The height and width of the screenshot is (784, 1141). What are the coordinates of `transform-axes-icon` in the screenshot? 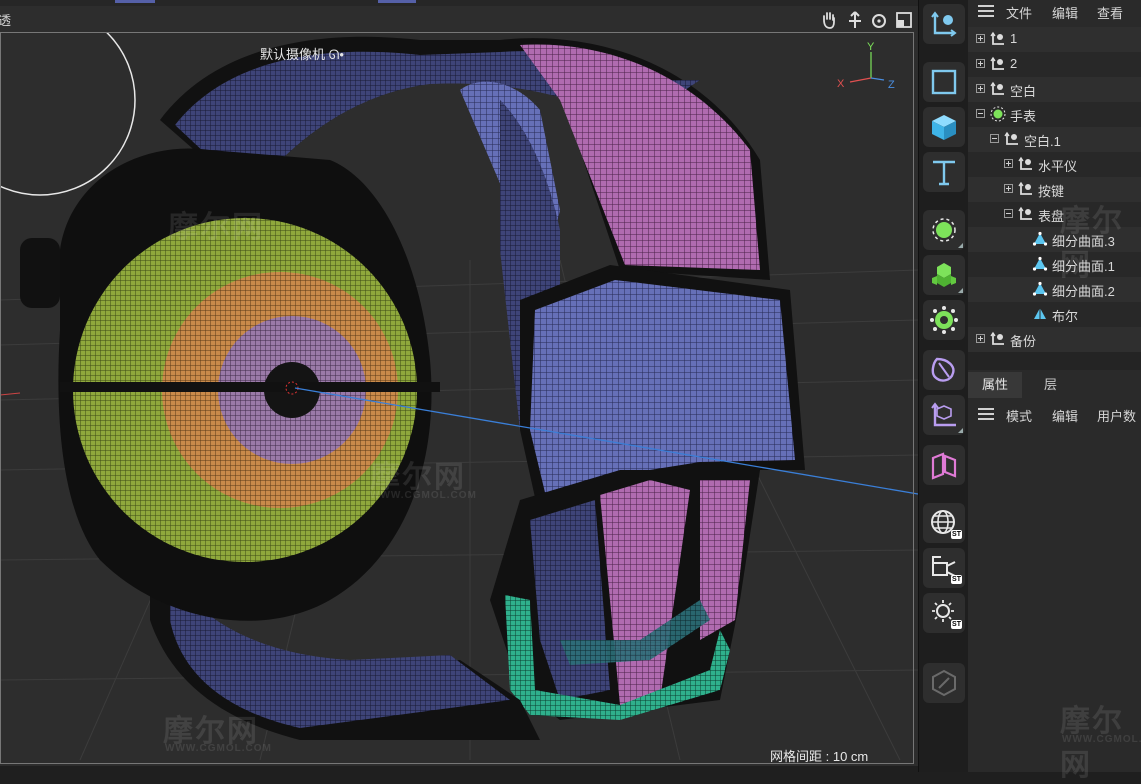 It's located at (944, 415).